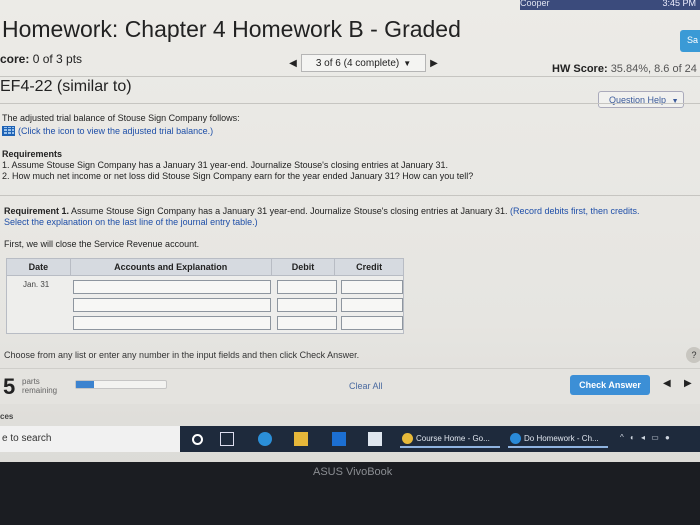 This screenshot has height=525, width=700. Describe the element at coordinates (357, 63) in the screenshot. I see `question-position-label: 3 of 6 (4 complete)` at that location.